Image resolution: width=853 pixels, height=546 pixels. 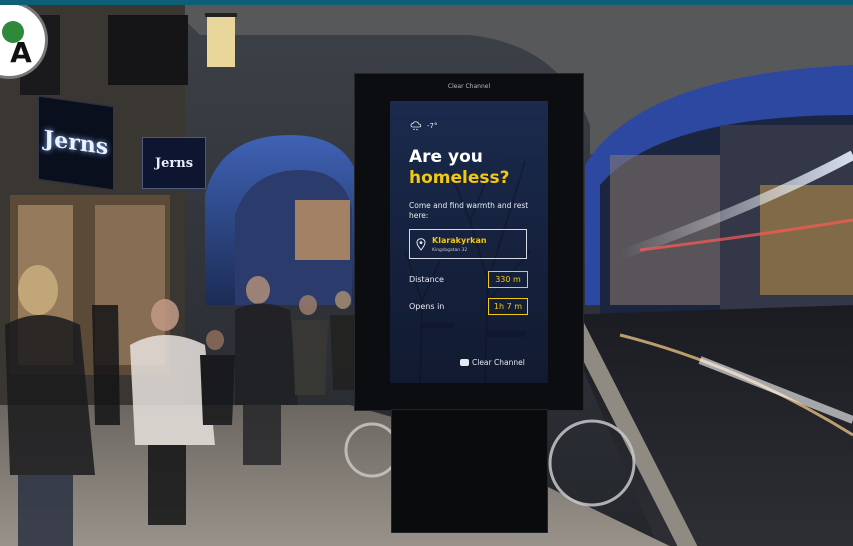 I want to click on location-name: Klarakyrkan, so click(x=459, y=240).